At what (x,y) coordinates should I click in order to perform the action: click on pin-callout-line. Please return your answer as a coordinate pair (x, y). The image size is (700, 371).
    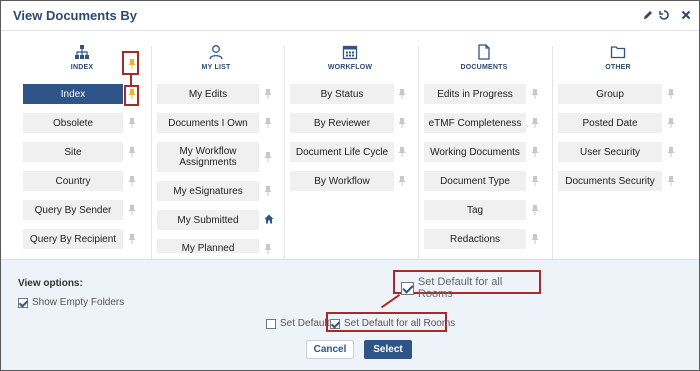
    Looking at the image, I should click on (131, 80).